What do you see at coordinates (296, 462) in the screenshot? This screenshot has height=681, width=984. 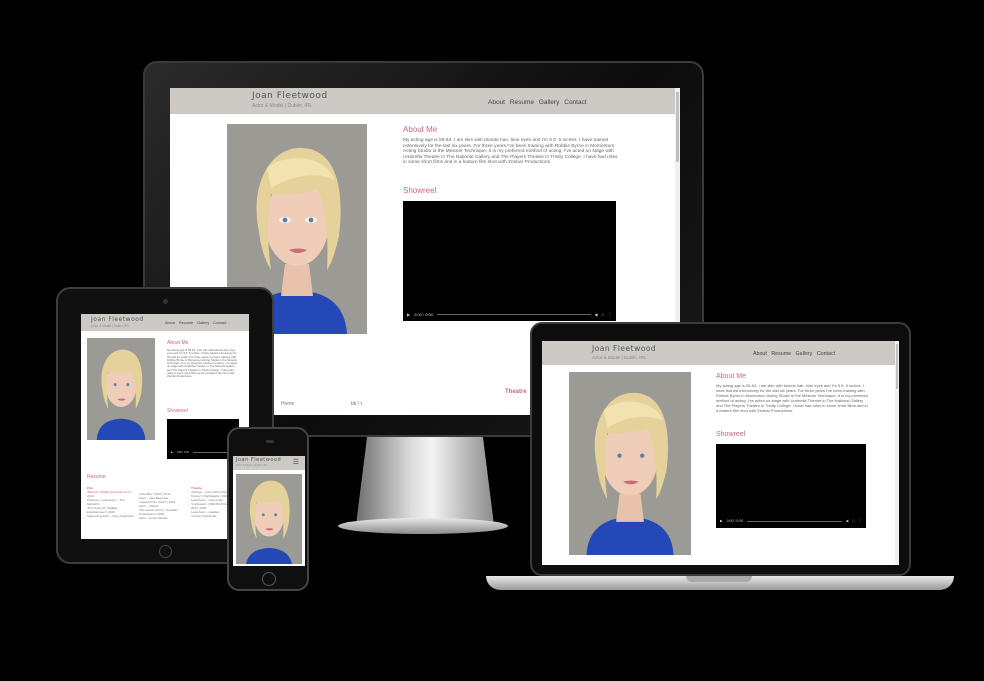 I see `menu-icon: ☰` at bounding box center [296, 462].